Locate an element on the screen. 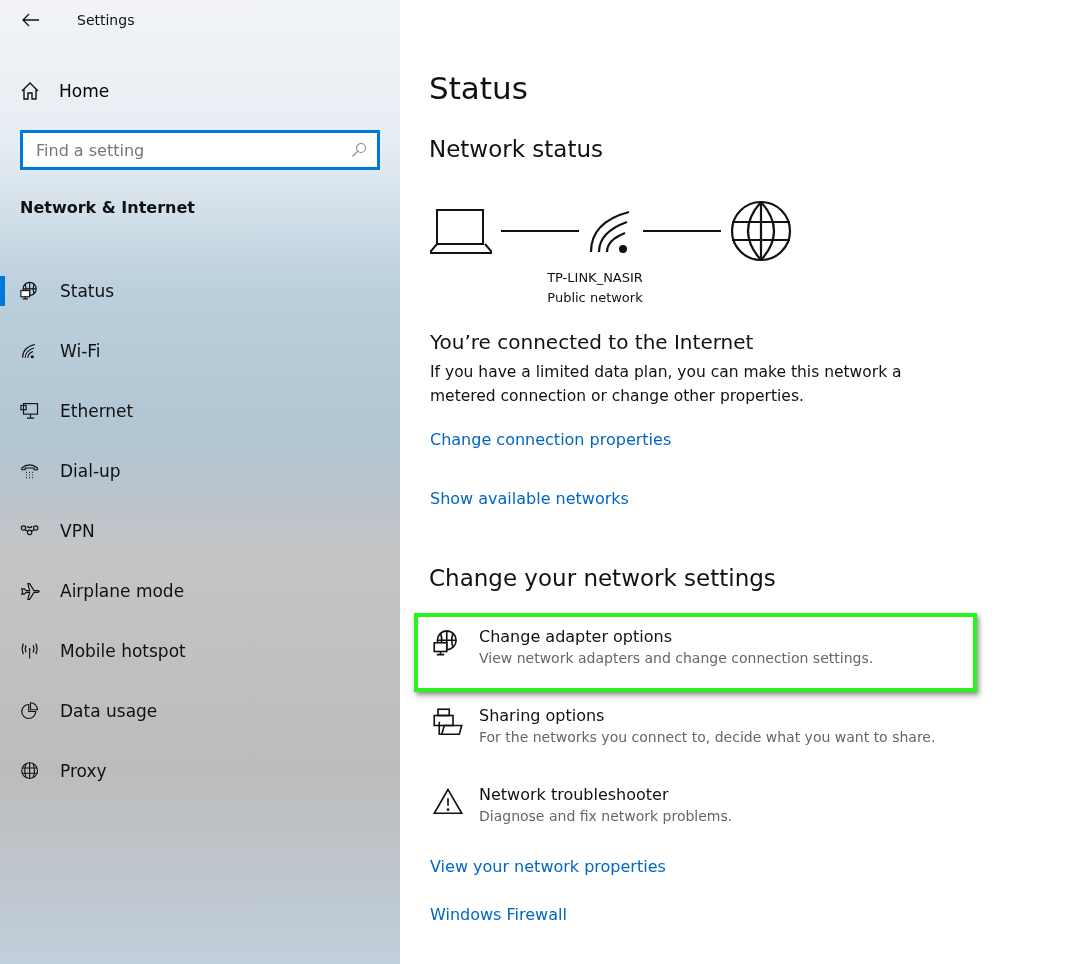 The image size is (1077, 964). connection-description: If you have a limited data plan, you can make this network a metered connection or change other properties. is located at coordinates (666, 384).